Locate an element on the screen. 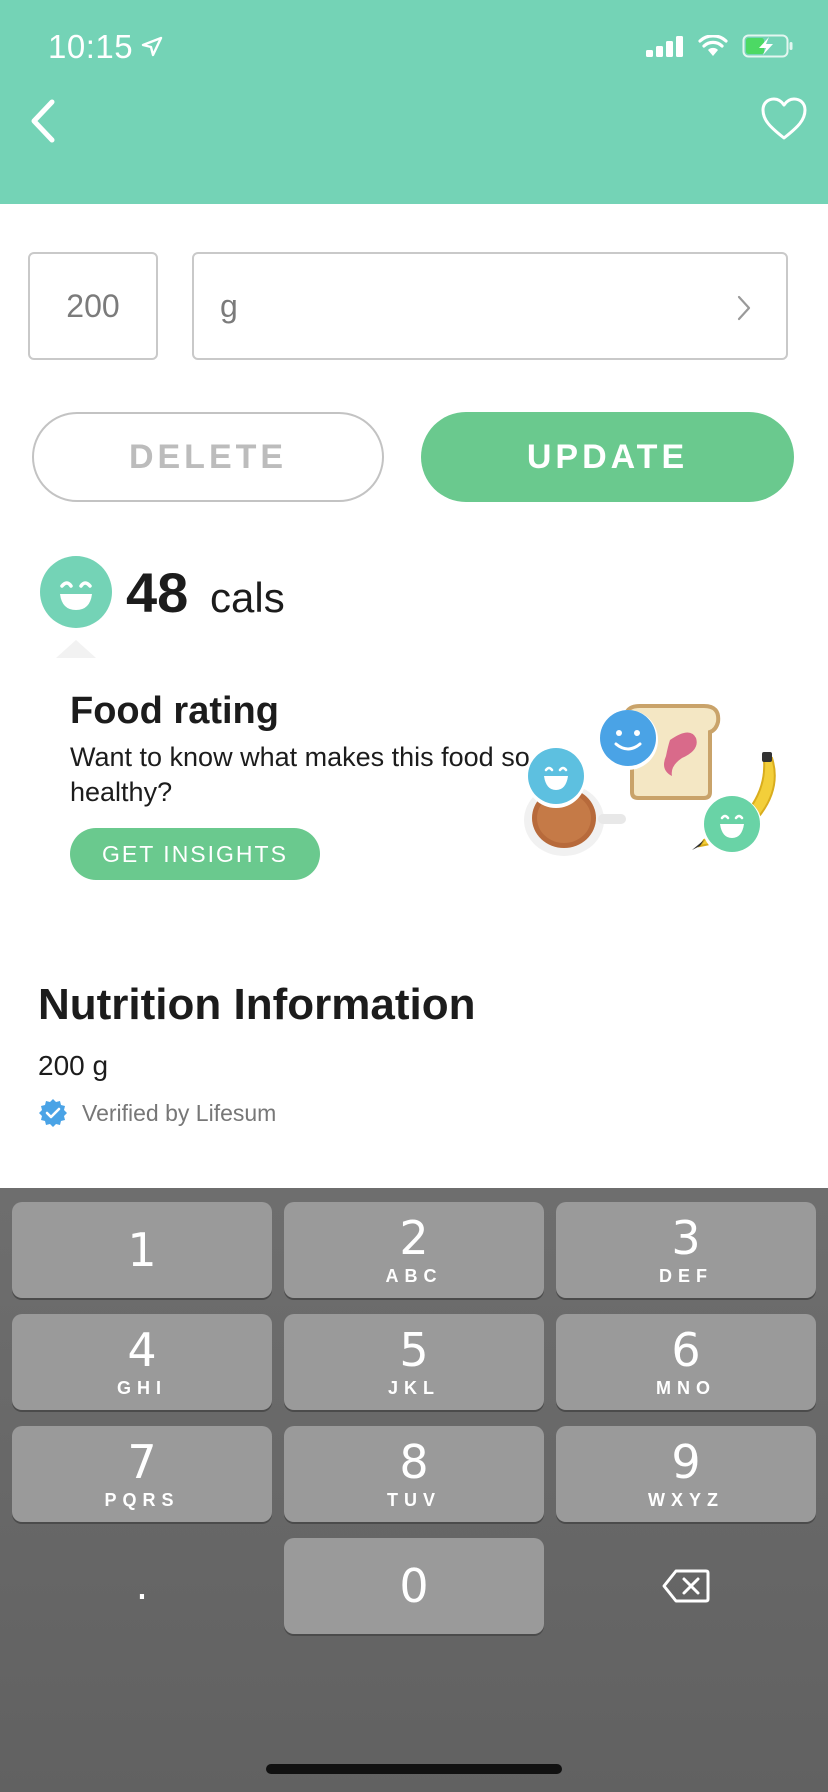 The width and height of the screenshot is (828, 1792). key-0: 0 is located at coordinates (414, 1586).